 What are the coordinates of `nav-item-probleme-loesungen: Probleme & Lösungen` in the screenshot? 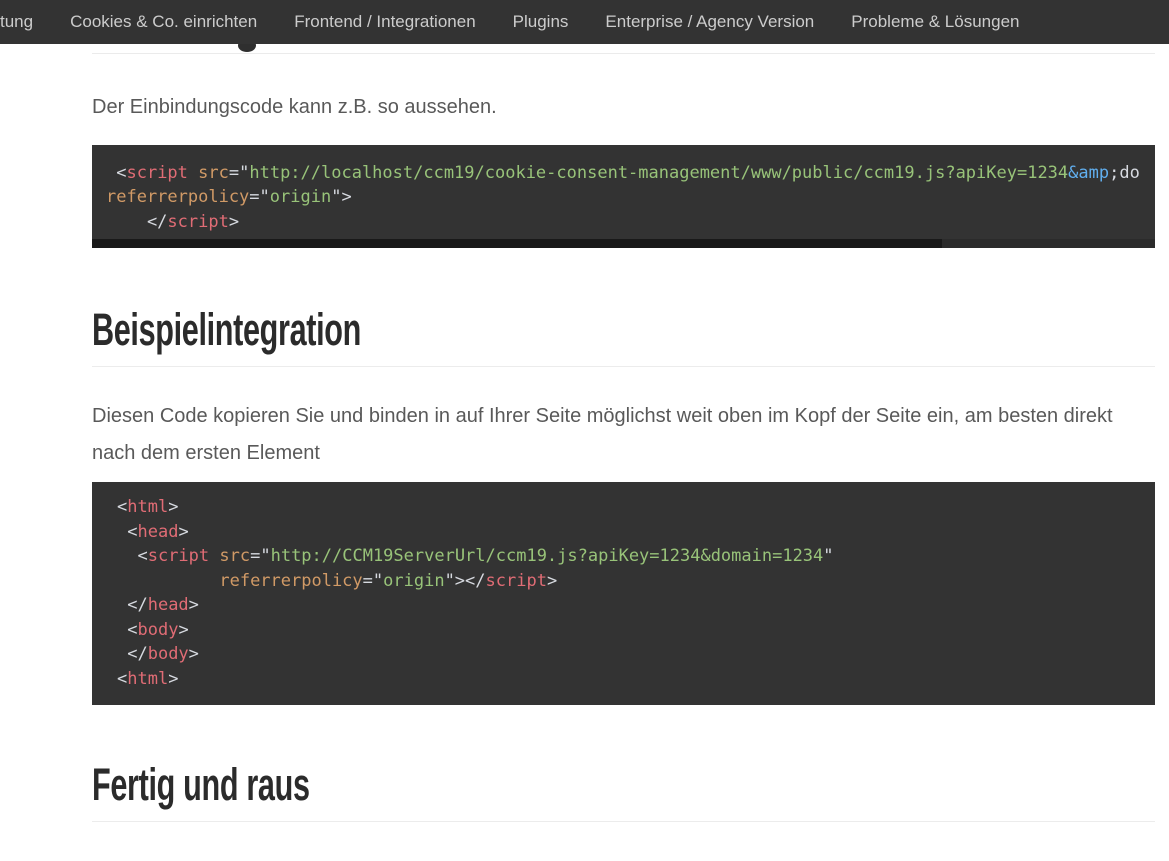 It's located at (935, 22).